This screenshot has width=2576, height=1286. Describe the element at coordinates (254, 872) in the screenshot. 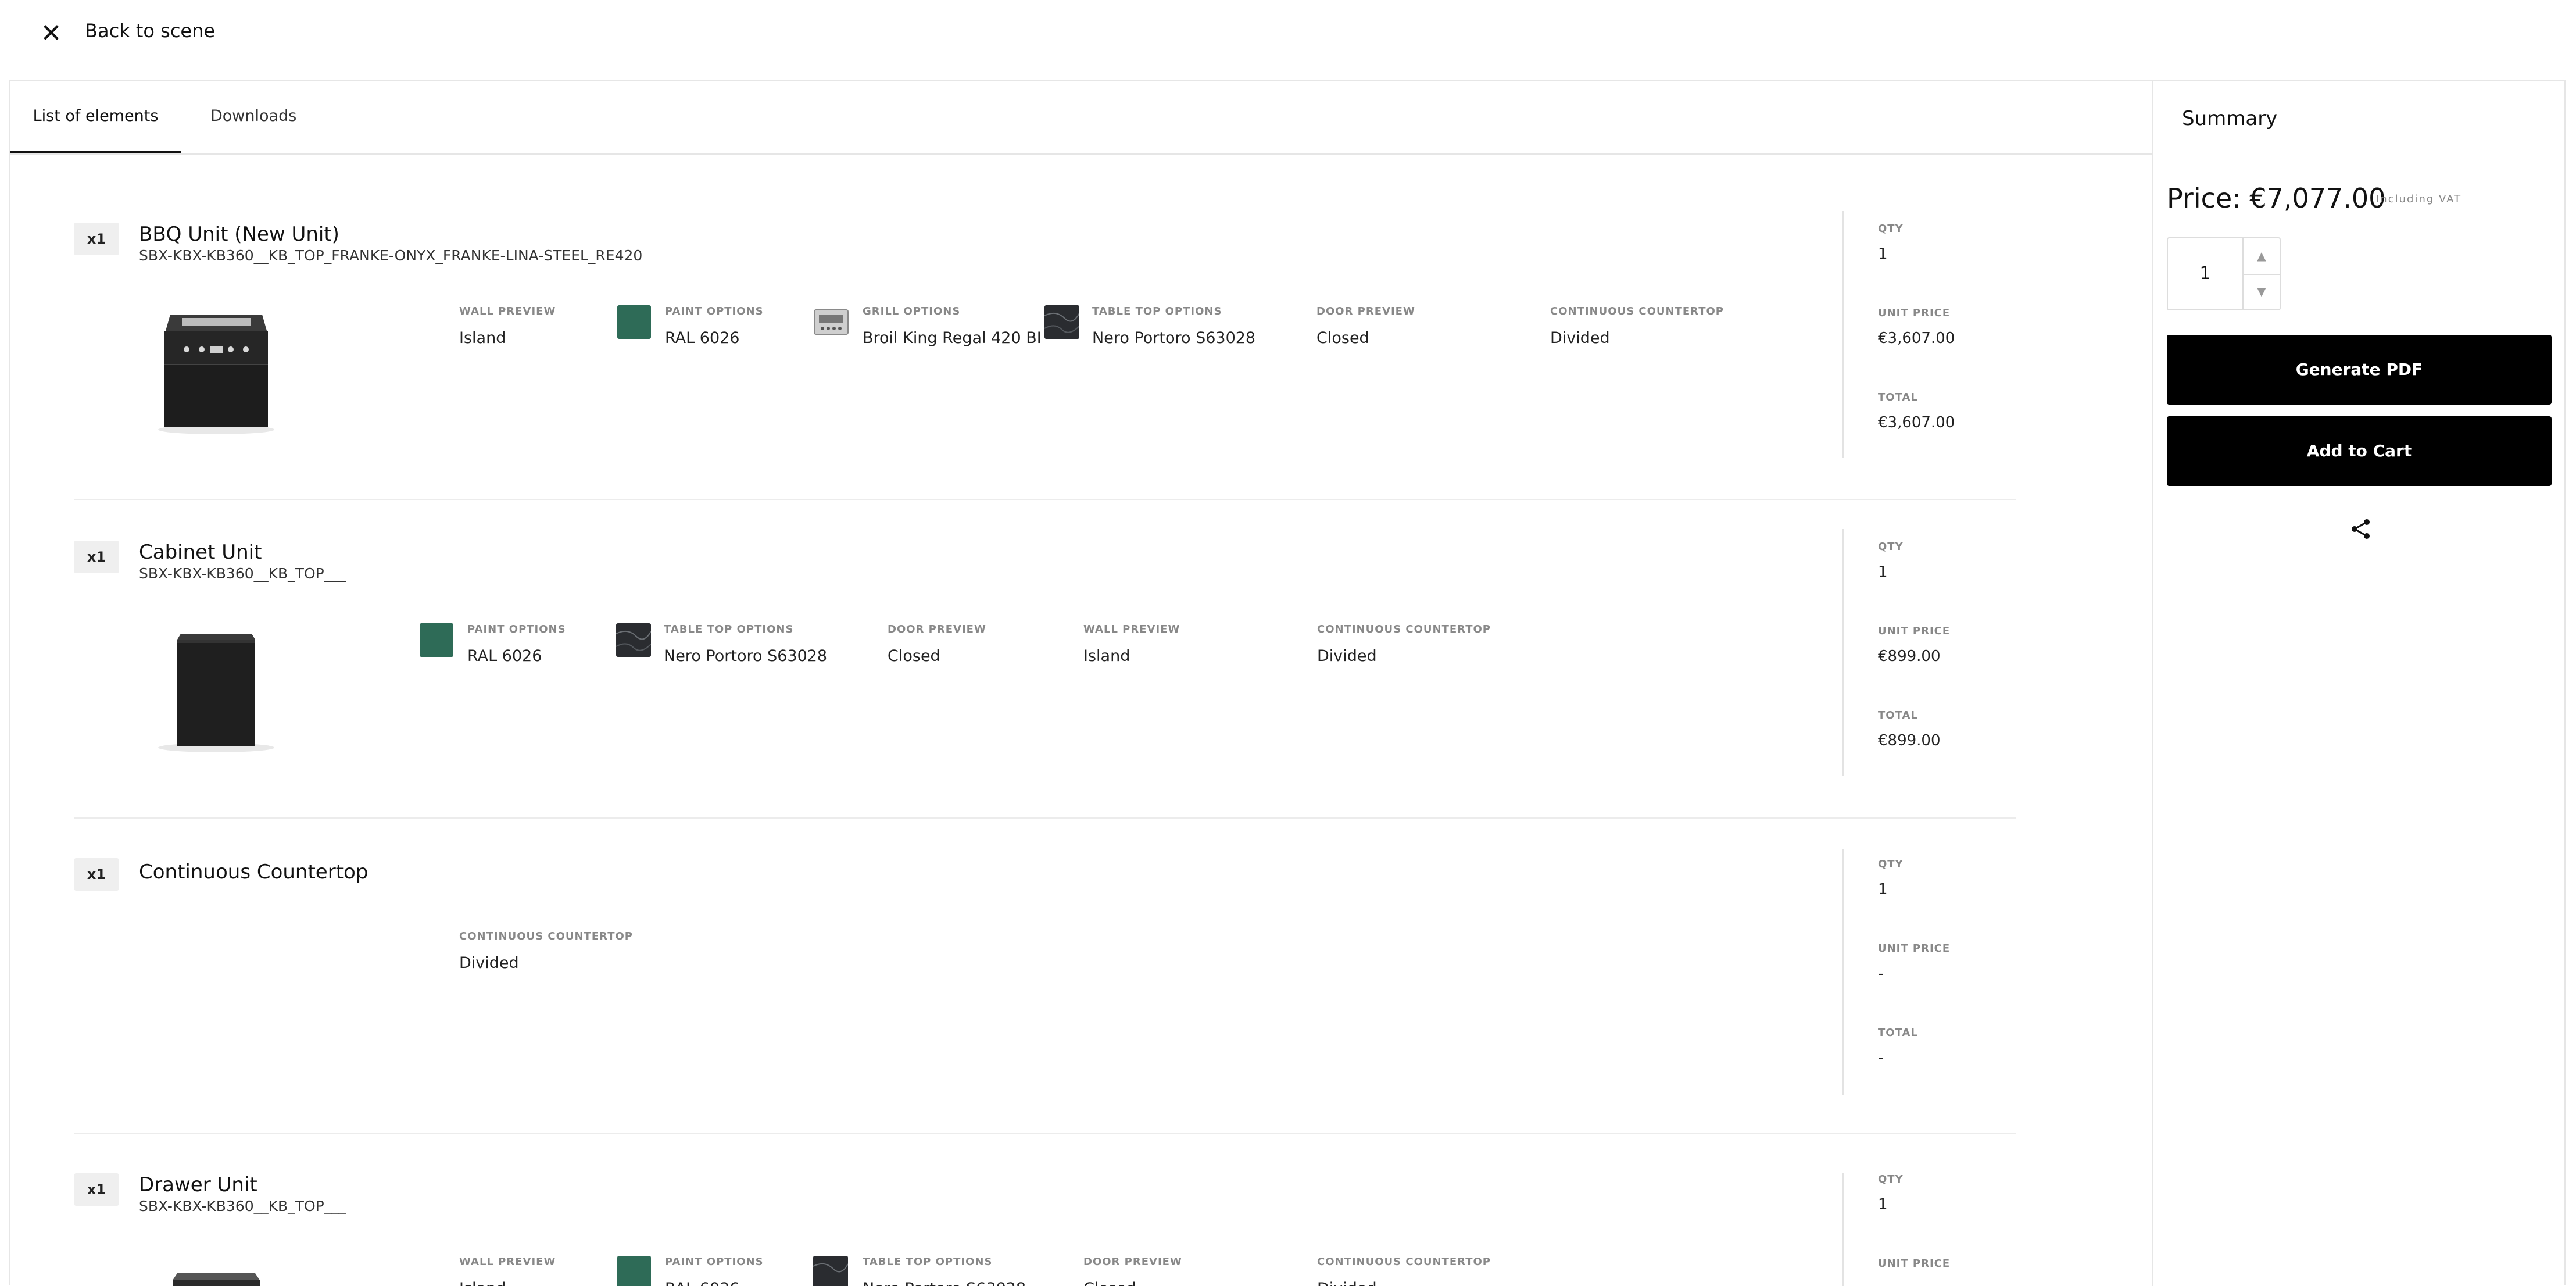

I see `item-title: Continuous Countertop` at that location.